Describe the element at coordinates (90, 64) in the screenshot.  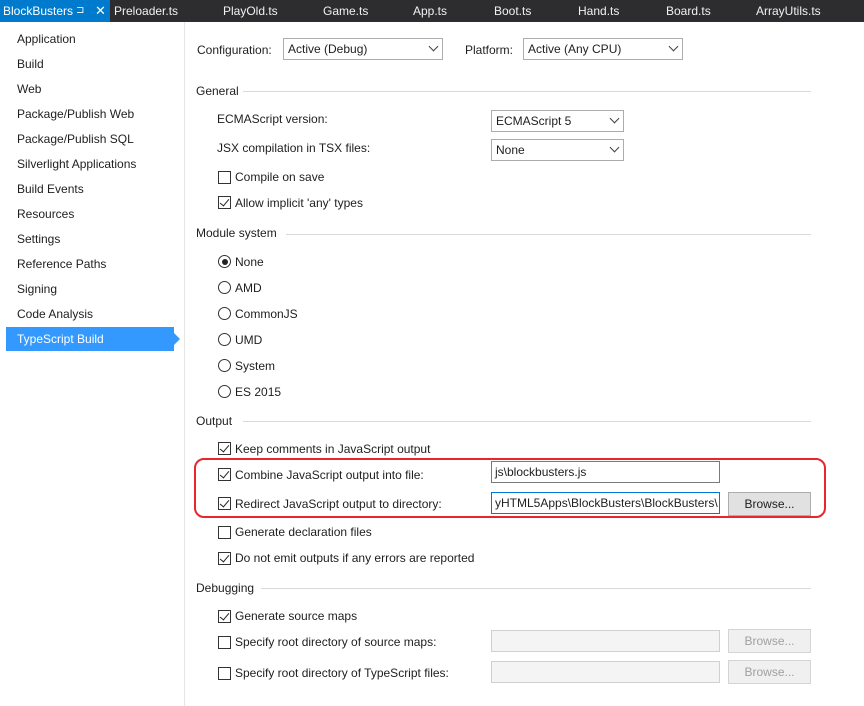
I see `sidebar-item-build: Build` at that location.